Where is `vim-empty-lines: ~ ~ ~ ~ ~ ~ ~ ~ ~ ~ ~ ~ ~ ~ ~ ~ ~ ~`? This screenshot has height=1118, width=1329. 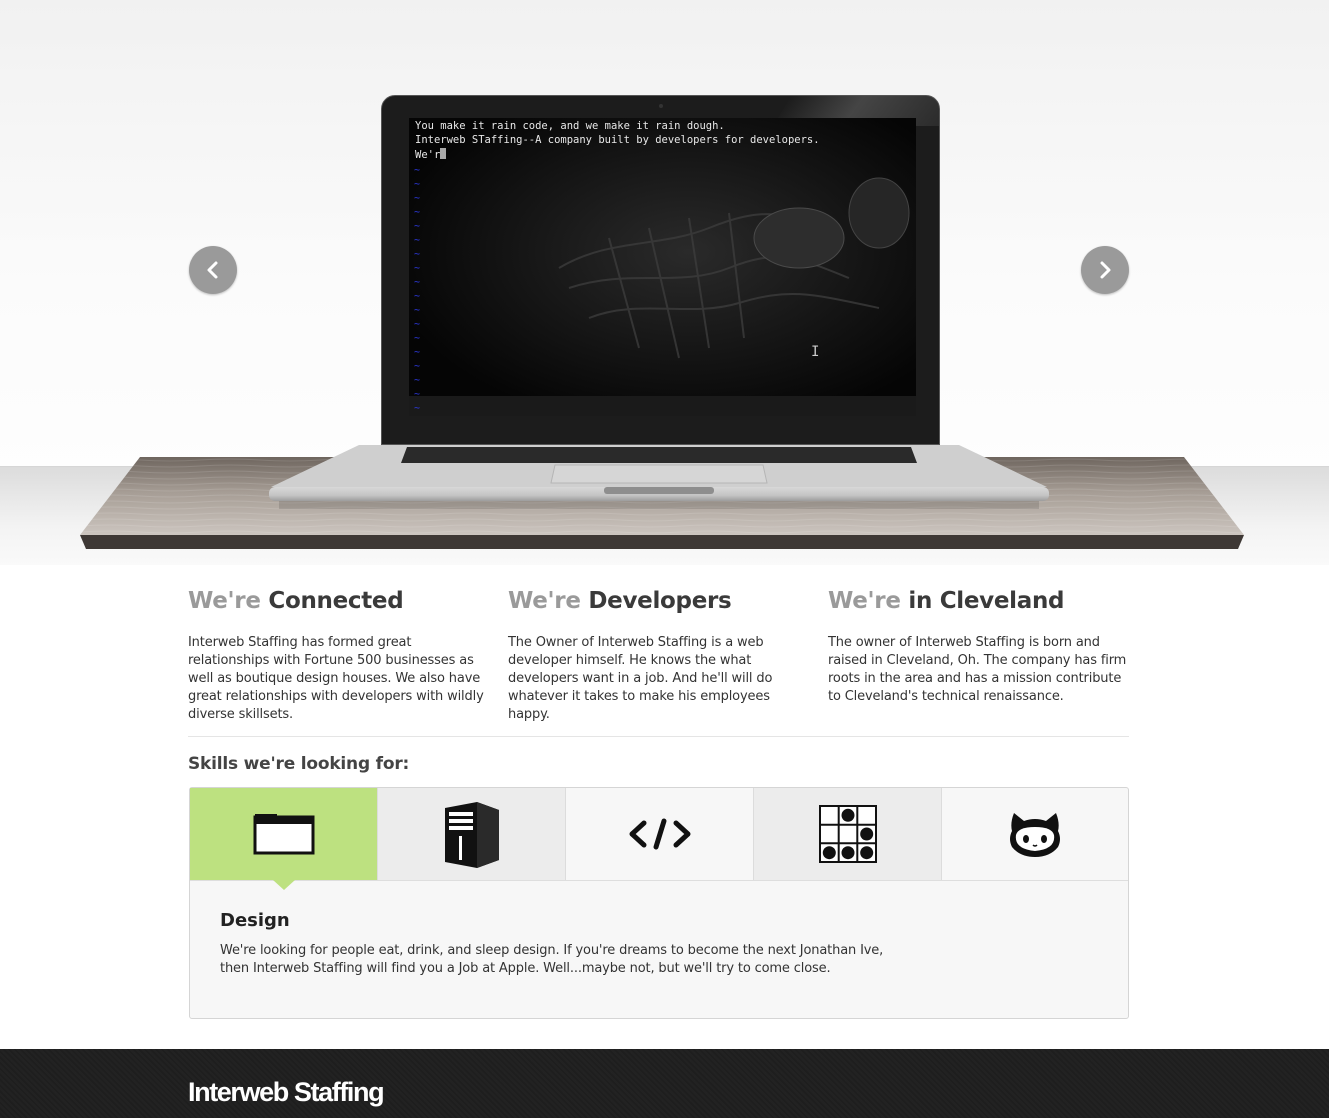 vim-empty-lines: ~ ~ ~ ~ ~ ~ ~ ~ ~ ~ ~ ~ ~ ~ ~ ~ ~ ~ is located at coordinates (417, 289).